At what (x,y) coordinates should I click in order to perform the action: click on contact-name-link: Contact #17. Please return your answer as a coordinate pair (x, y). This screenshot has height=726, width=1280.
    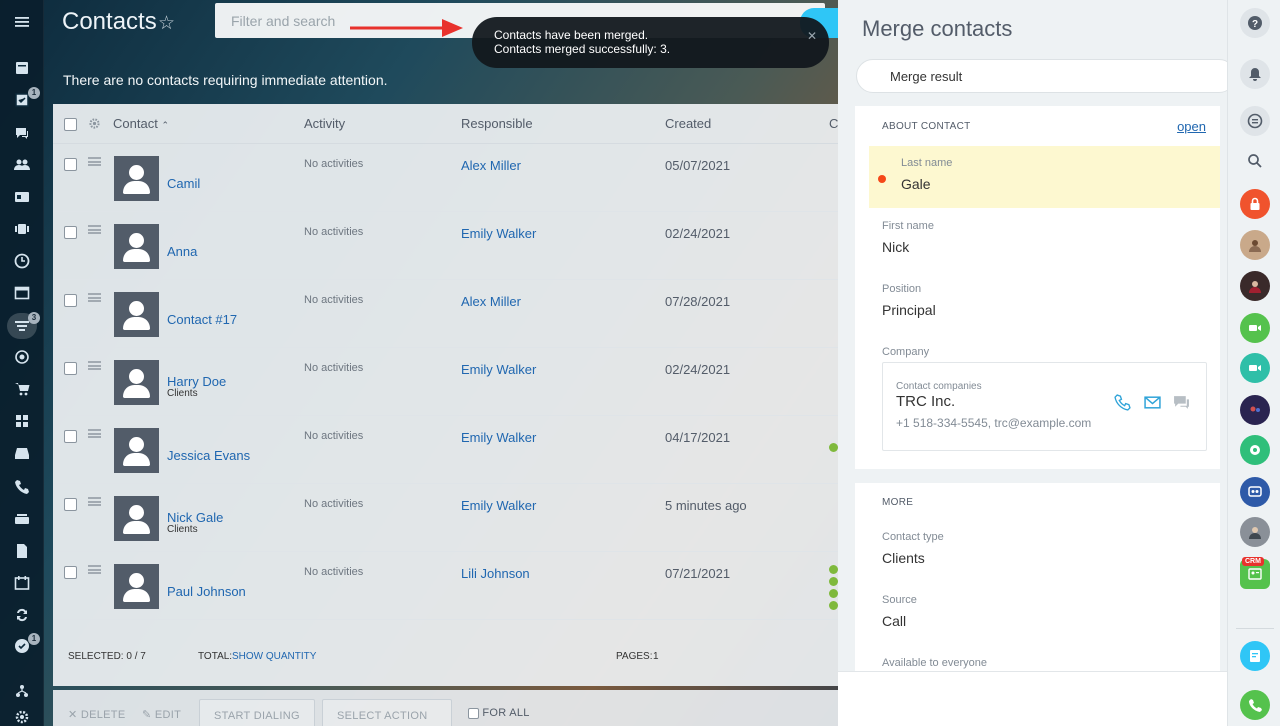
    Looking at the image, I should click on (202, 319).